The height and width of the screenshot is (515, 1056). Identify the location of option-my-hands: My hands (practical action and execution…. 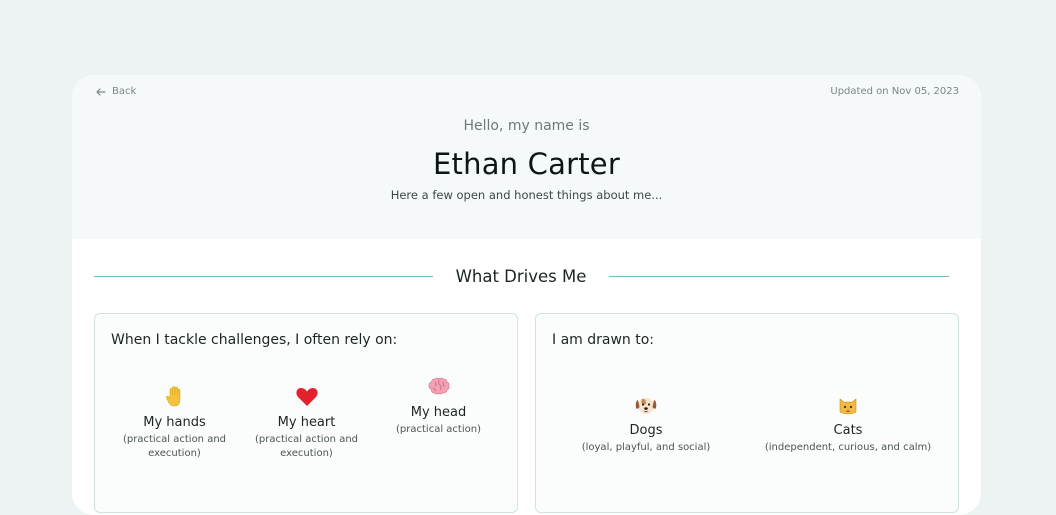
(174, 422).